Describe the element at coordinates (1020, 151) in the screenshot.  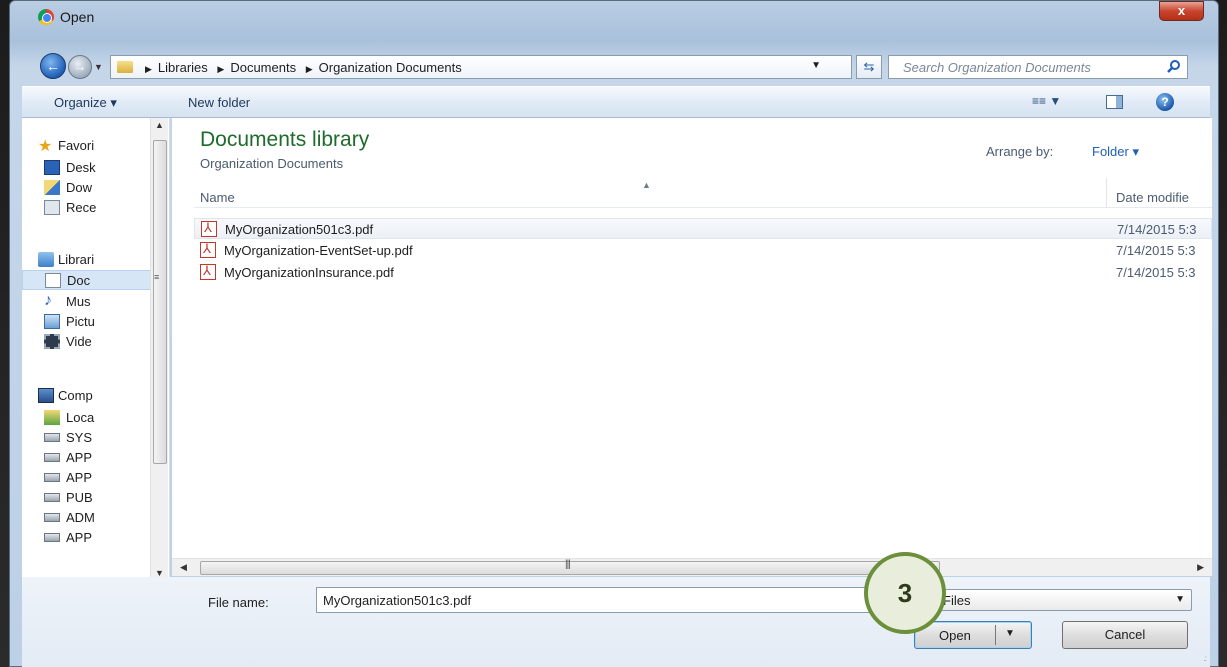
I see `arrange-by-label: Arrange by:` at that location.